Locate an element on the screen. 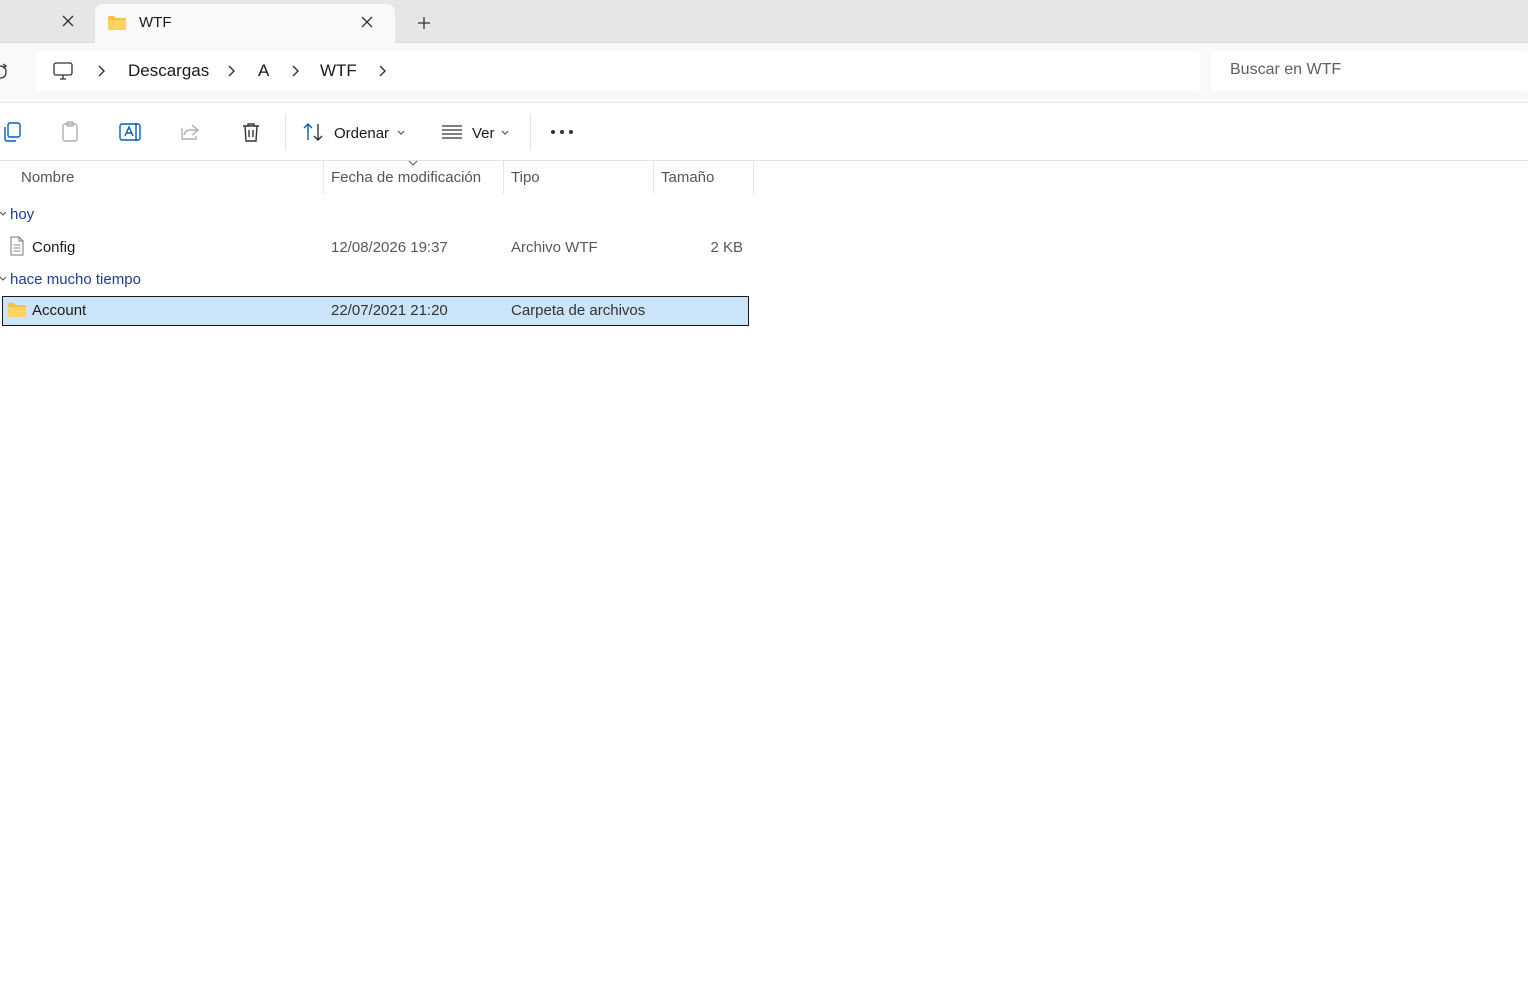  computer-icon is located at coordinates (63, 71).